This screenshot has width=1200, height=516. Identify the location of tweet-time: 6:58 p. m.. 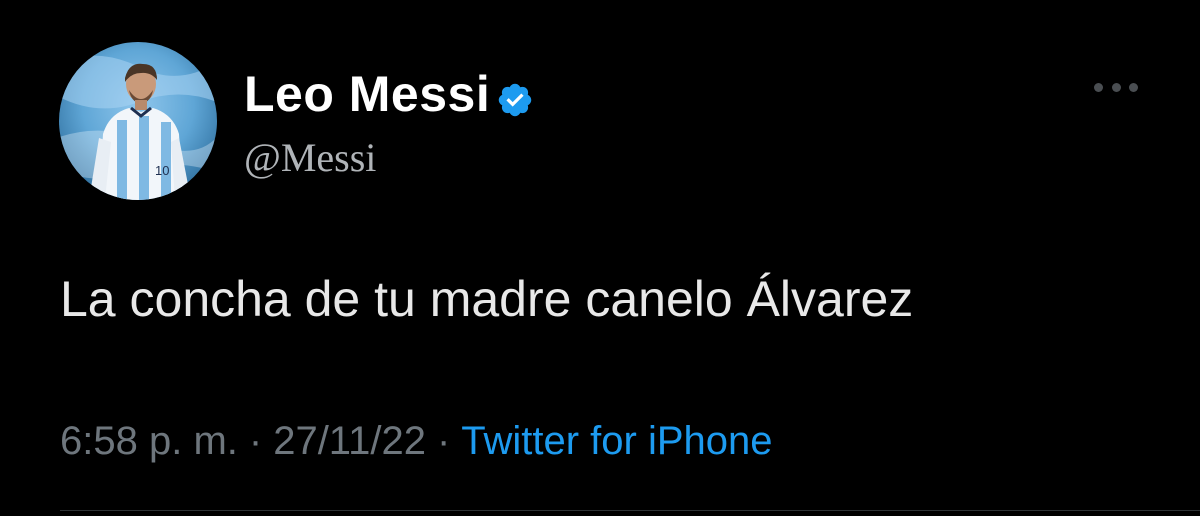
(149, 441).